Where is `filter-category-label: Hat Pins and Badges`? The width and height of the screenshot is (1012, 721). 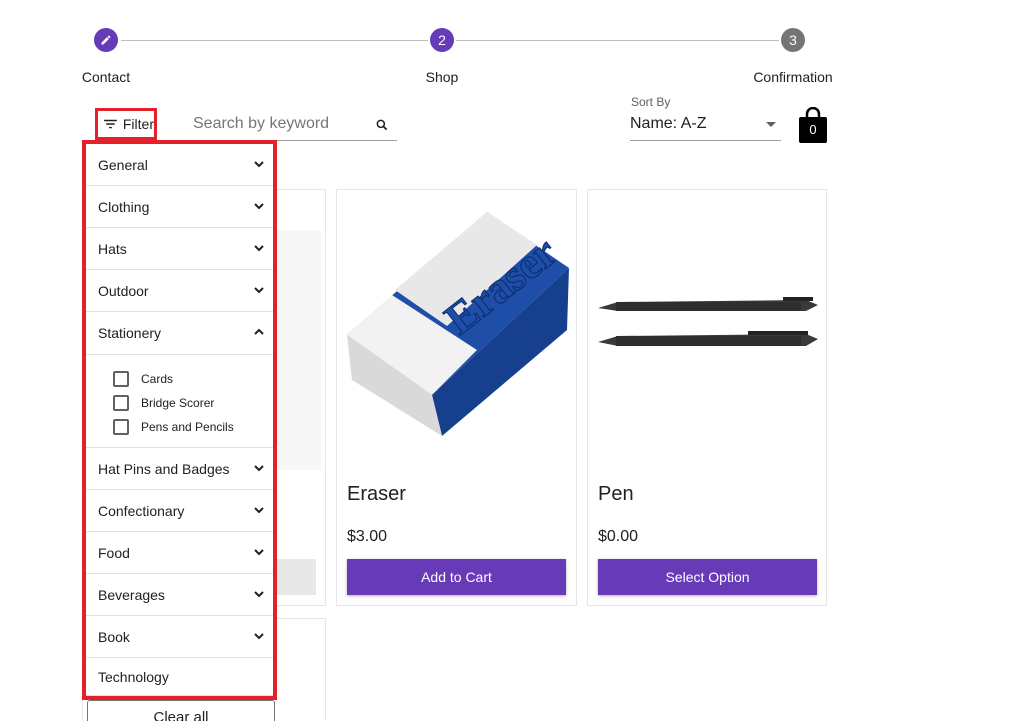
filter-category-label: Hat Pins and Badges is located at coordinates (164, 468).